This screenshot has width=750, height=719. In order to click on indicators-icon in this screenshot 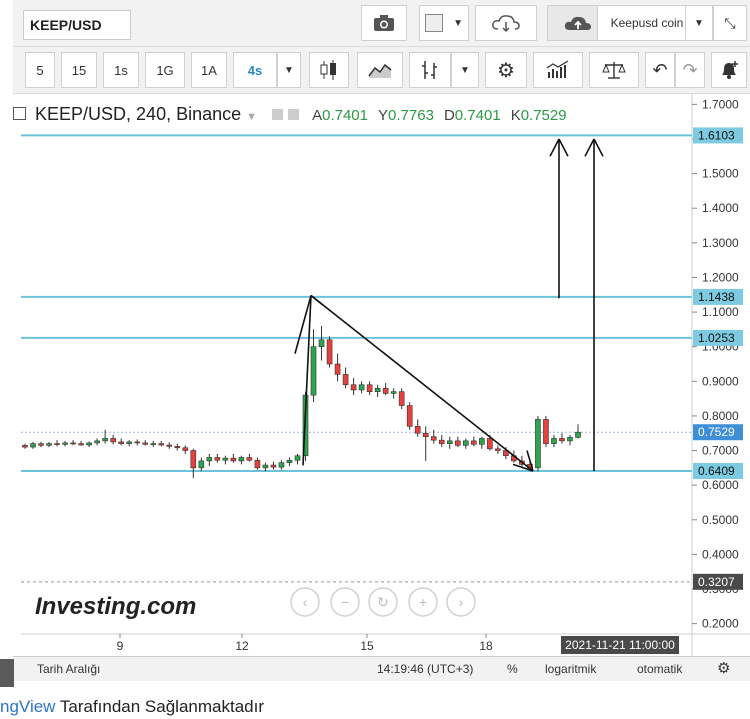, I will do `click(558, 70)`.